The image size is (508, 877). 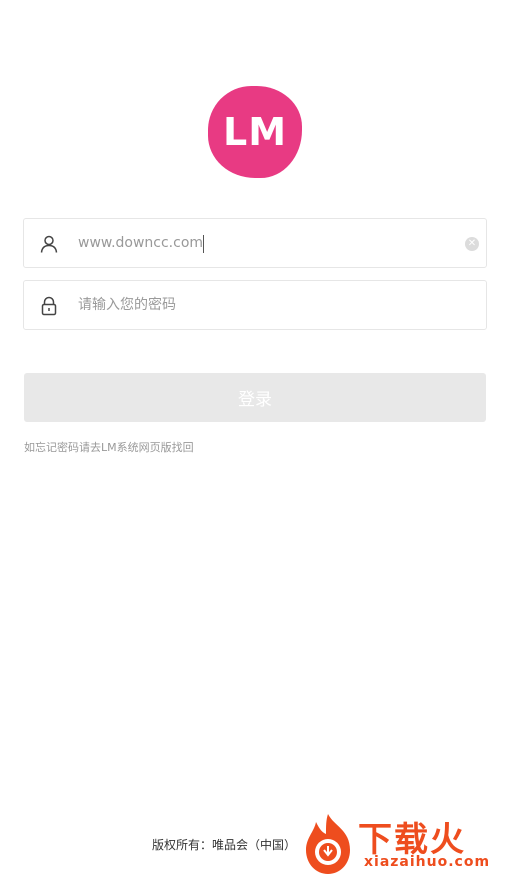 What do you see at coordinates (203, 244) in the screenshot?
I see `text-caret` at bounding box center [203, 244].